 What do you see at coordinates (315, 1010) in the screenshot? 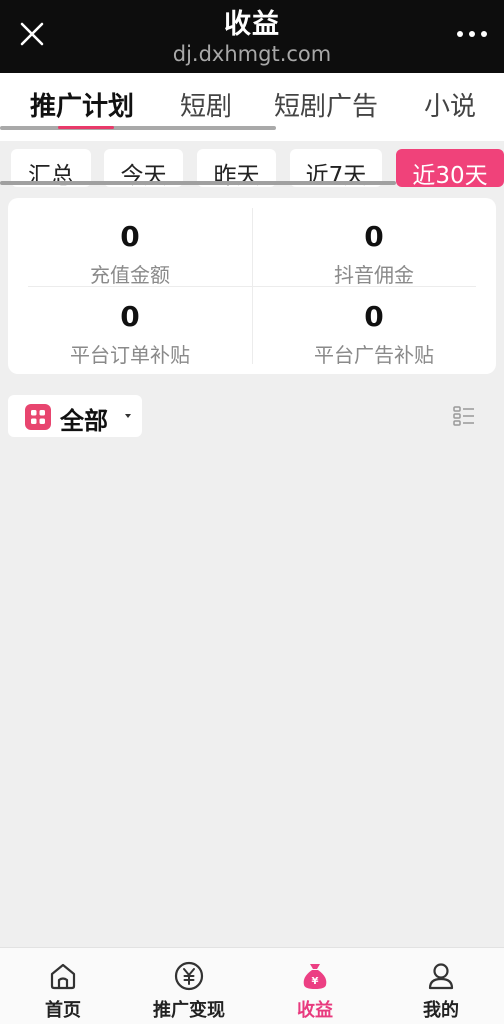
I see `nav-label: 收益` at bounding box center [315, 1010].